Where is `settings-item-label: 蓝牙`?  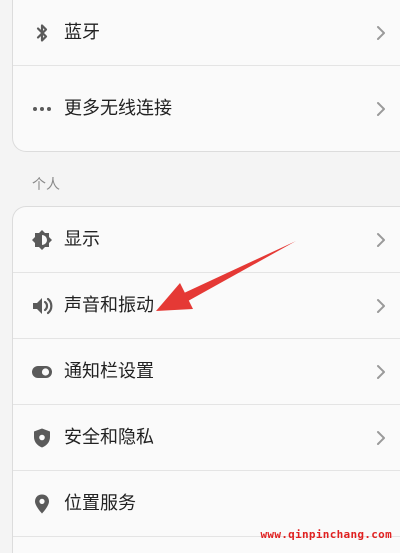
settings-item-label: 蓝牙 is located at coordinates (82, 32).